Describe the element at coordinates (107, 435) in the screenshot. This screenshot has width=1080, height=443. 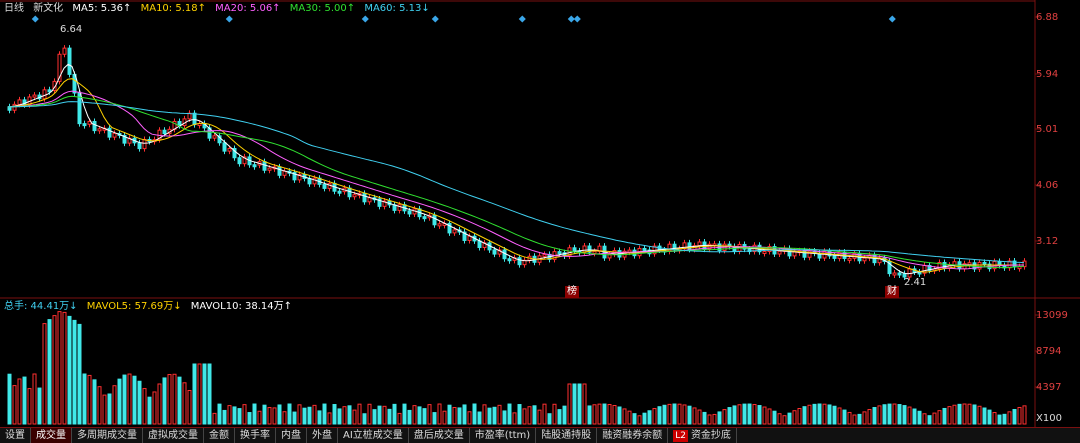
I see `tab-2: 多周期成交量` at that location.